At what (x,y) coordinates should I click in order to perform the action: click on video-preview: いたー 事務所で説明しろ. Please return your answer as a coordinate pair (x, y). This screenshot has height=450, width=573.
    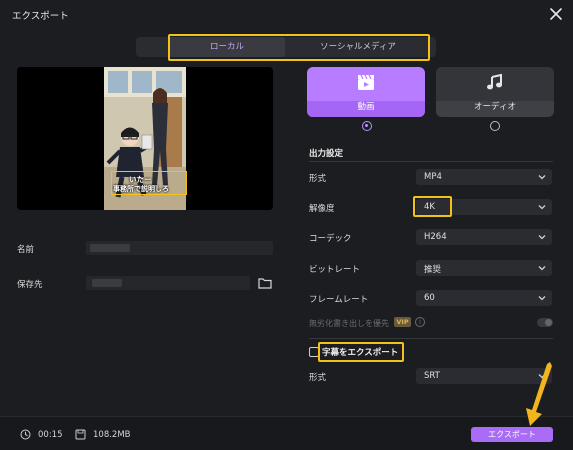
    Looking at the image, I should click on (145, 138).